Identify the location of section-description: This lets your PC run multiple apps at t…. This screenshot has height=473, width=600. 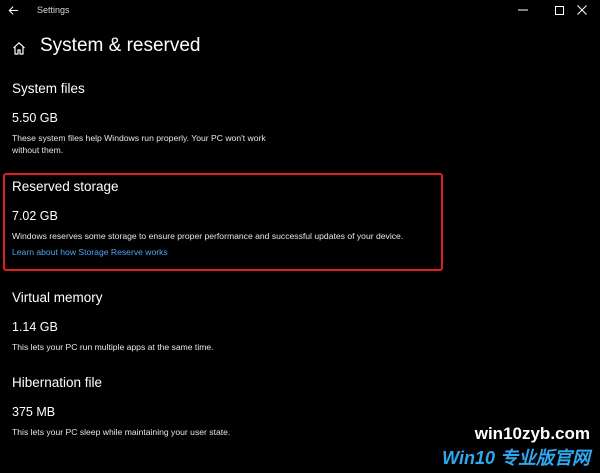
(113, 347).